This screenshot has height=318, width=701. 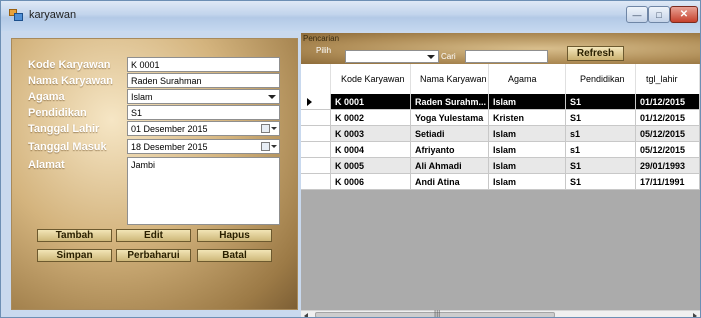 I want to click on column-header-pendidikan: Pendidikan, so click(x=601, y=79).